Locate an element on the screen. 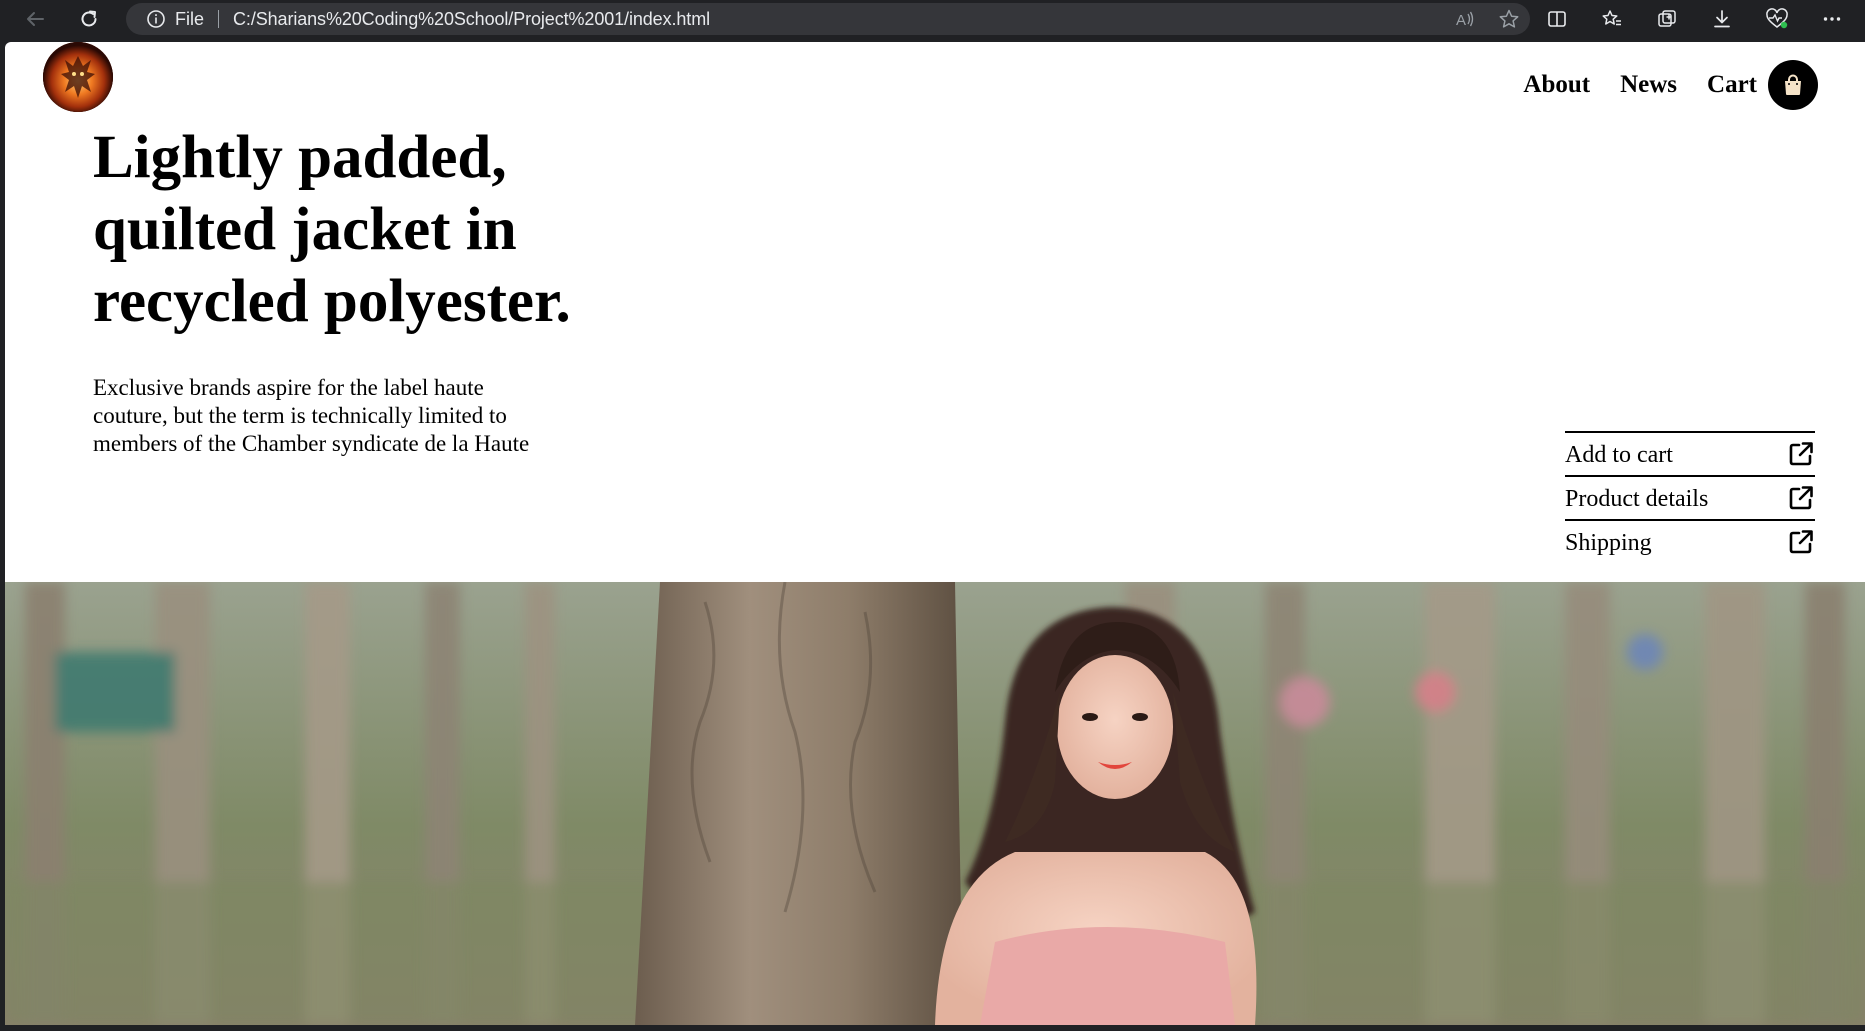 This screenshot has width=1865, height=1031. heart-pulse-icon is located at coordinates (1776, 18).